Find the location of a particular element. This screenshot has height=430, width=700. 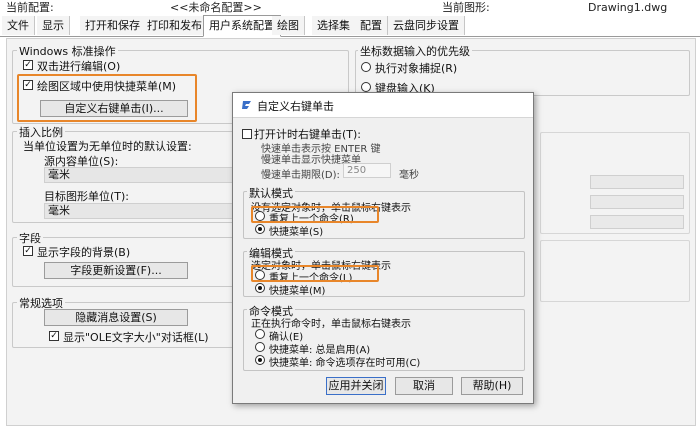

coord-priority-title: 坐标数据输入的优先级 is located at coordinates (415, 51).